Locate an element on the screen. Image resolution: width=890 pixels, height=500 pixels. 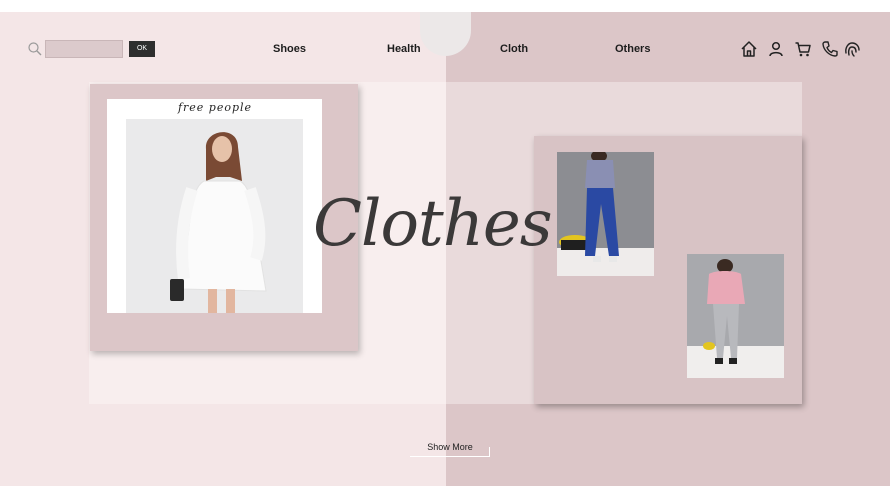
show-more-underline is located at coordinates (450, 456).